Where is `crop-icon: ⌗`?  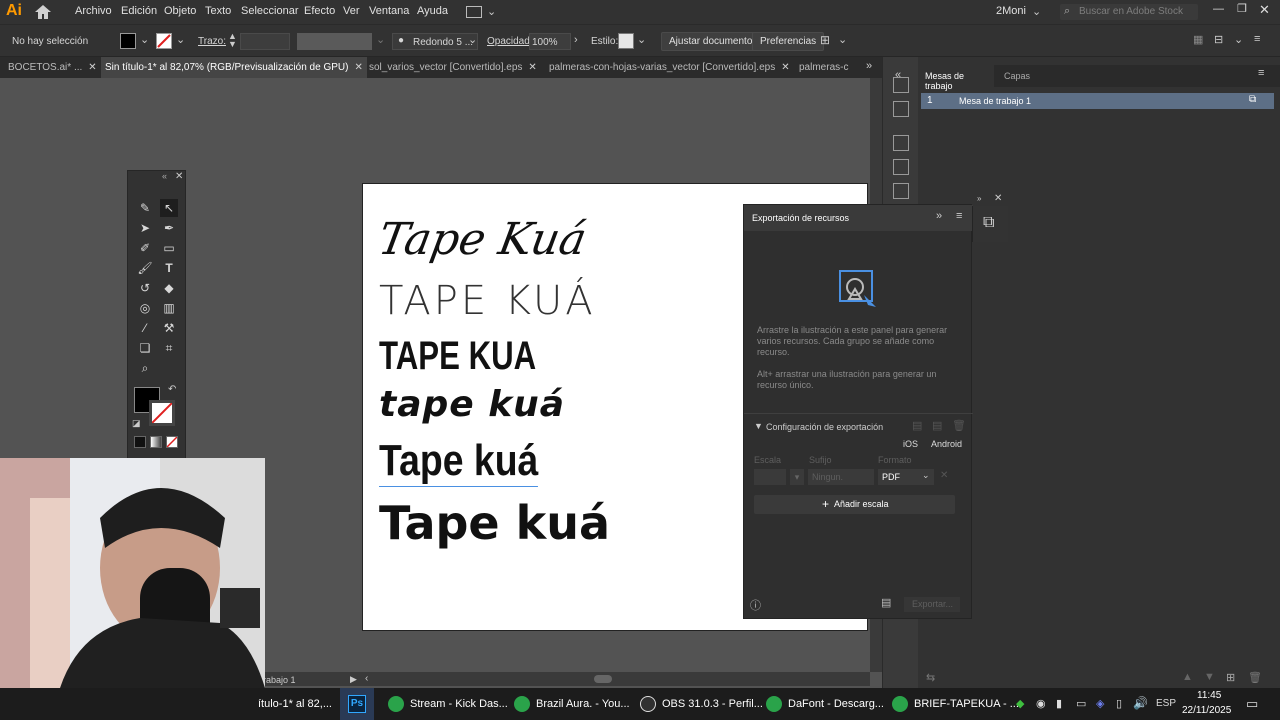
crop-icon: ⌗ is located at coordinates (169, 348).